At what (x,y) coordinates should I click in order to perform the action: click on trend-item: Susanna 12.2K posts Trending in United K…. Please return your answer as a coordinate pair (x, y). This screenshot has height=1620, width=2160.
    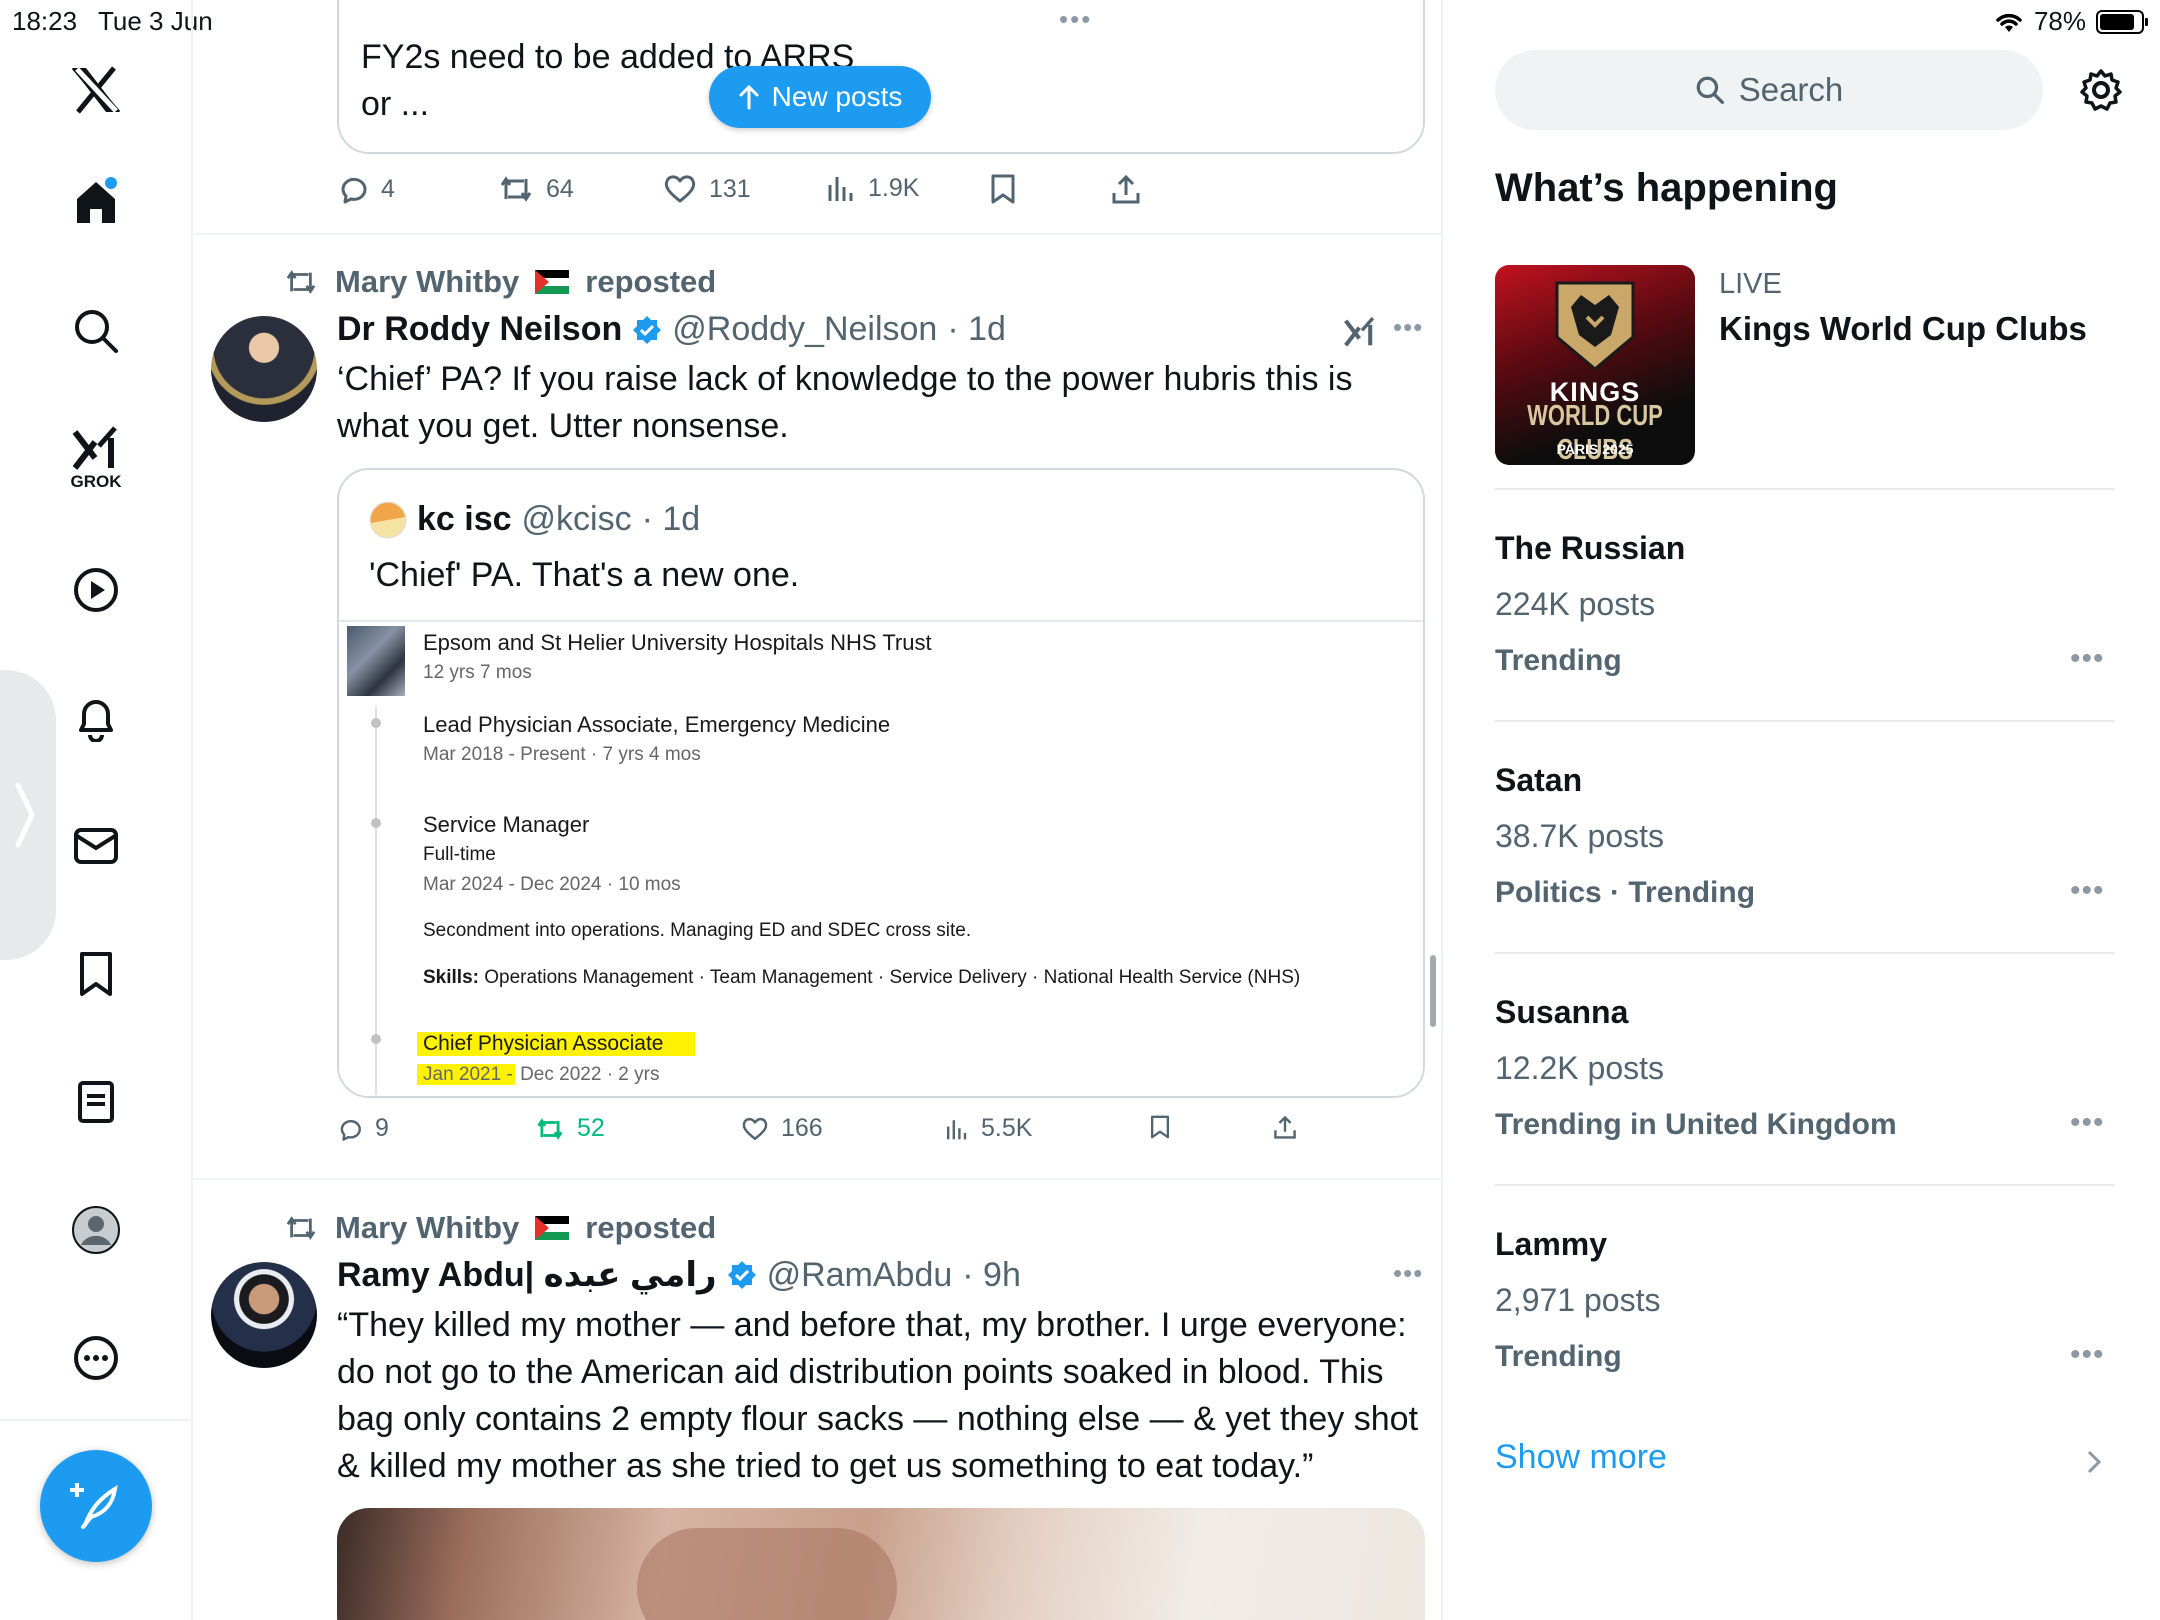
    Looking at the image, I should click on (1805, 1079).